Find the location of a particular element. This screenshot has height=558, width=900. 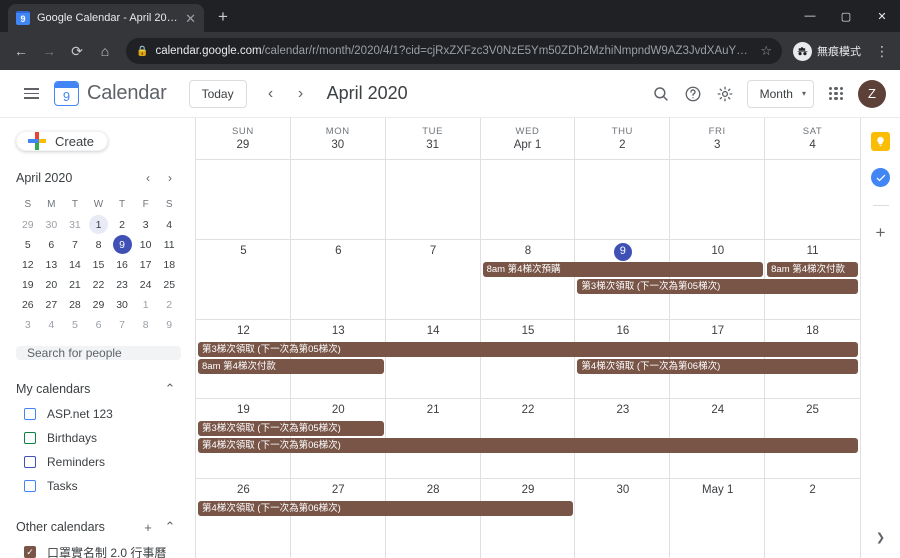

day-number: 7 is located at coordinates (433, 252).